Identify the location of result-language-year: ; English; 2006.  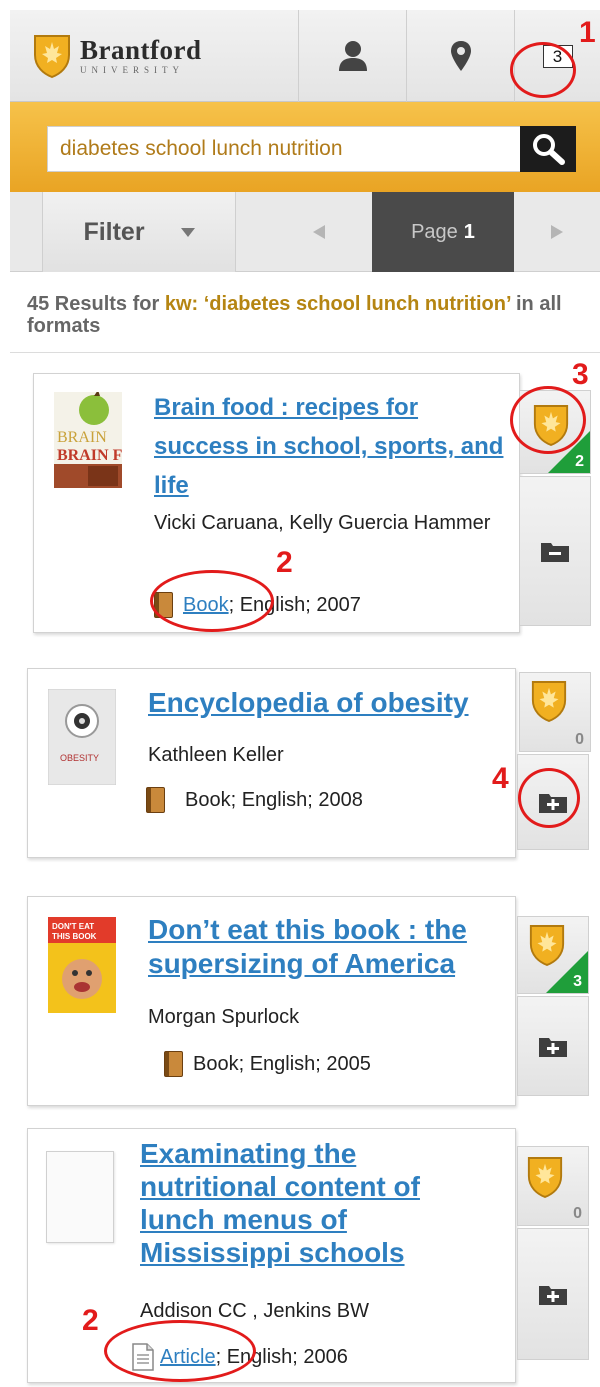
(281, 1356).